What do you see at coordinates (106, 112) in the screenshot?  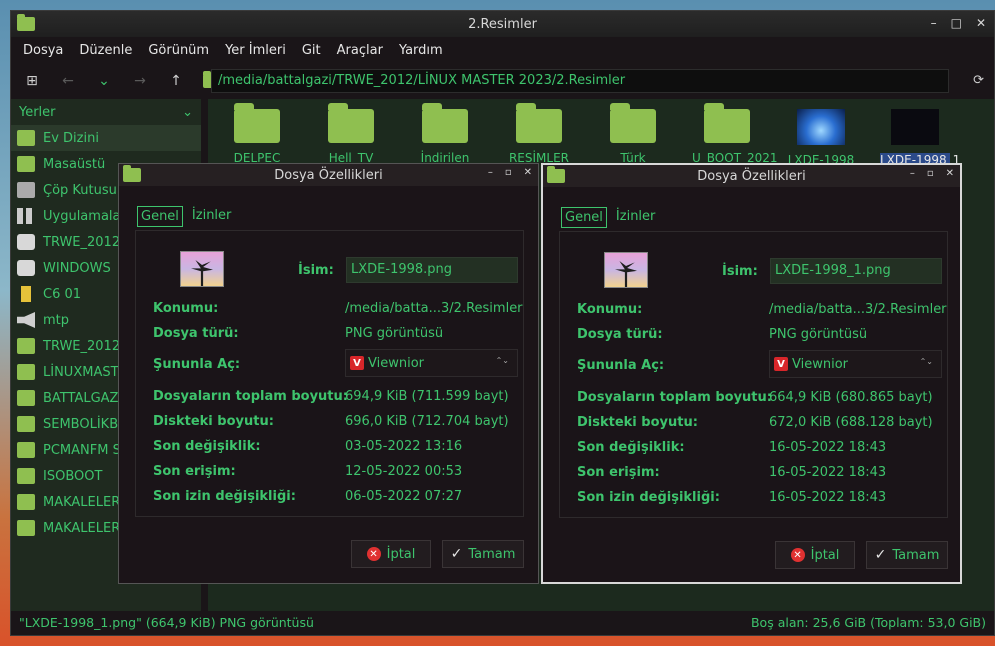 I see `sidebar-header: Yerler ⌄` at bounding box center [106, 112].